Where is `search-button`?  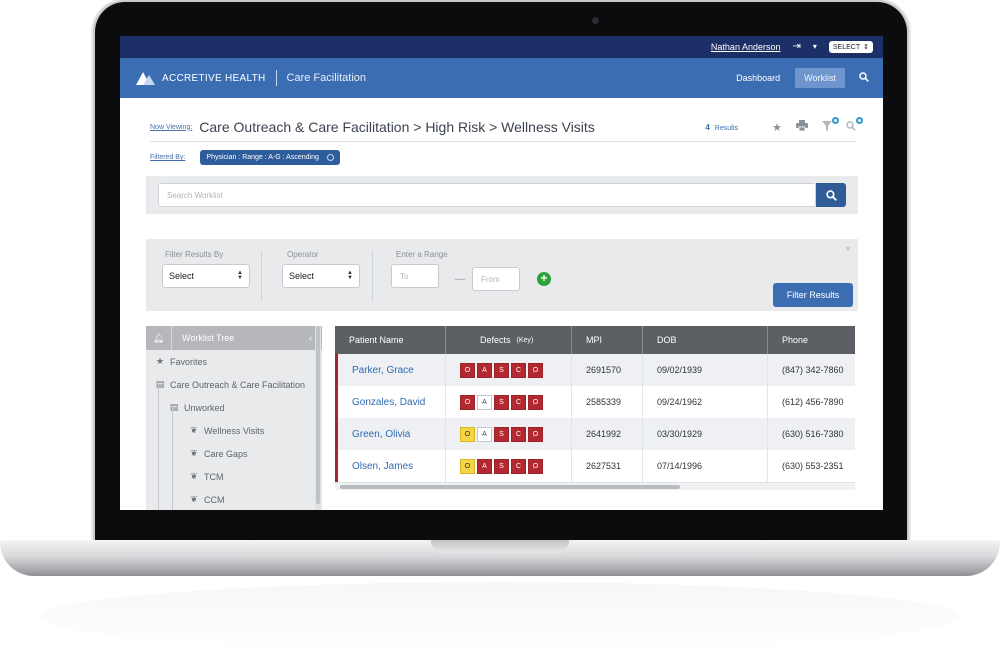
search-button is located at coordinates (831, 195).